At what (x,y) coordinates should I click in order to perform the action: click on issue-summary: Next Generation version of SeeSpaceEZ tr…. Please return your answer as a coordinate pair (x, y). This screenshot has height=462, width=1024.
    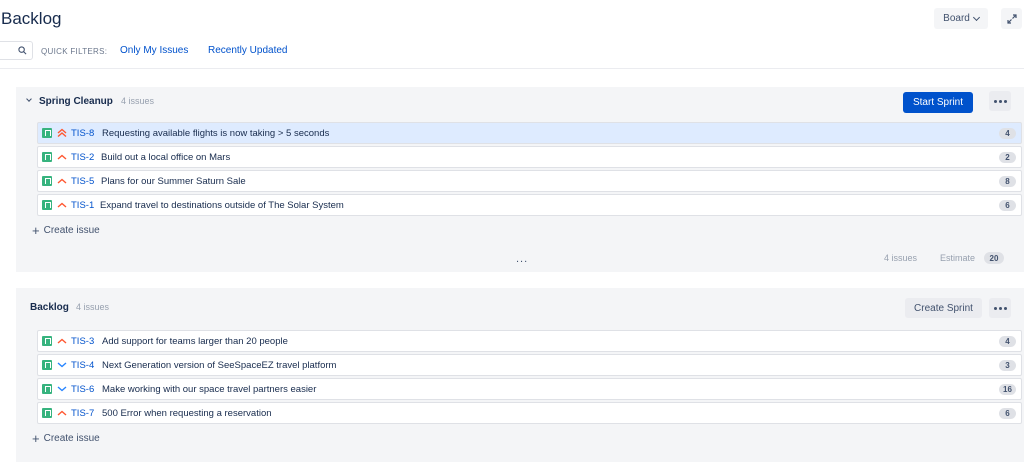
    Looking at the image, I should click on (219, 365).